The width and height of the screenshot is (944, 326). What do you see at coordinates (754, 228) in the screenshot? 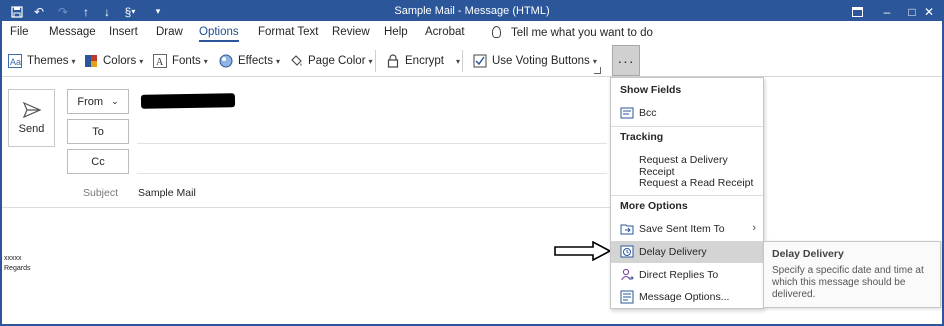
I see `chevron-right-icon: ›` at bounding box center [754, 228].